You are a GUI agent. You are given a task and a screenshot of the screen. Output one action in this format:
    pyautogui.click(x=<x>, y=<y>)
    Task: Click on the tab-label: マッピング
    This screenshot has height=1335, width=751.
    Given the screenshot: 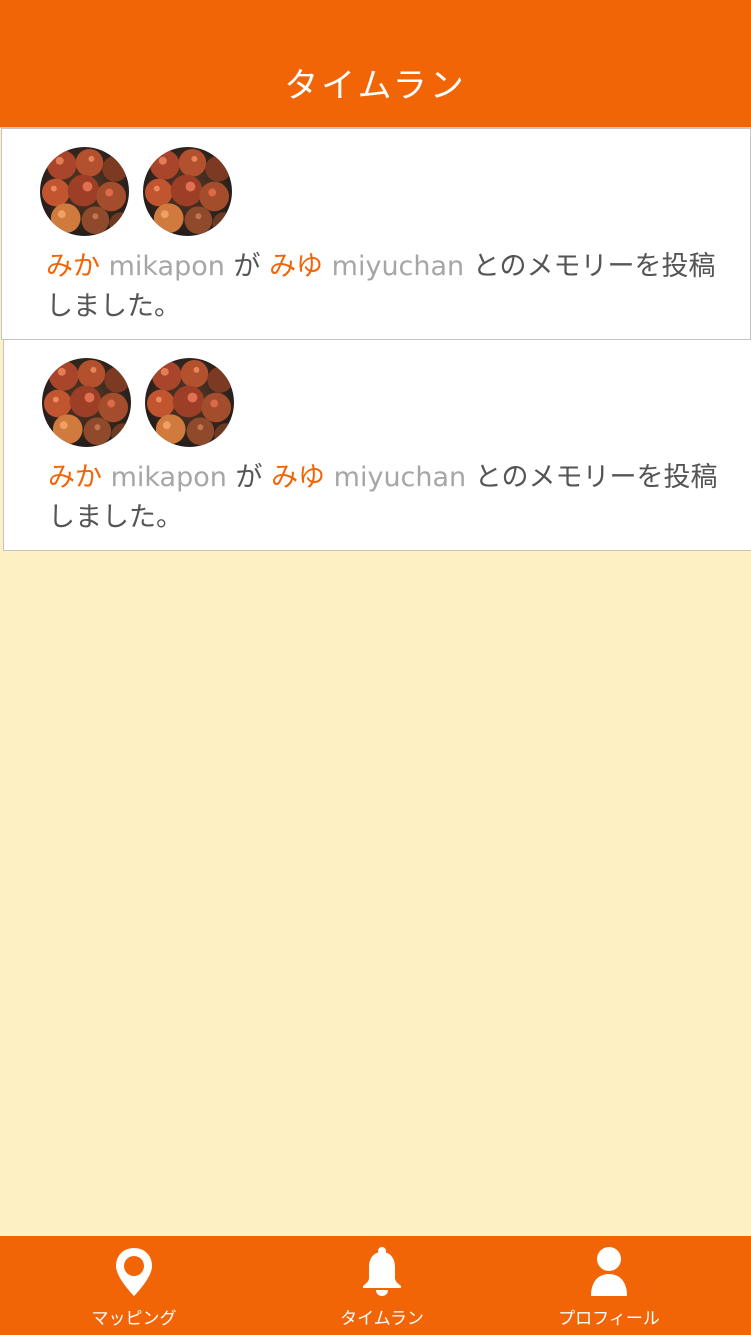 What is the action you would take?
    pyautogui.click(x=134, y=1319)
    